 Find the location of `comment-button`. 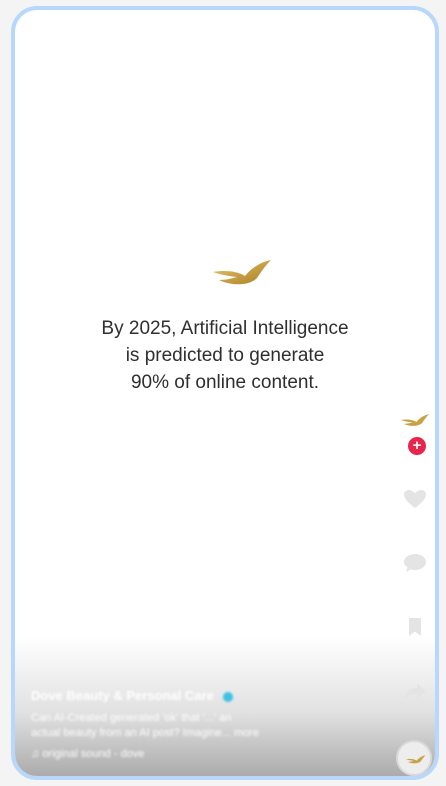

comment-button is located at coordinates (415, 564).